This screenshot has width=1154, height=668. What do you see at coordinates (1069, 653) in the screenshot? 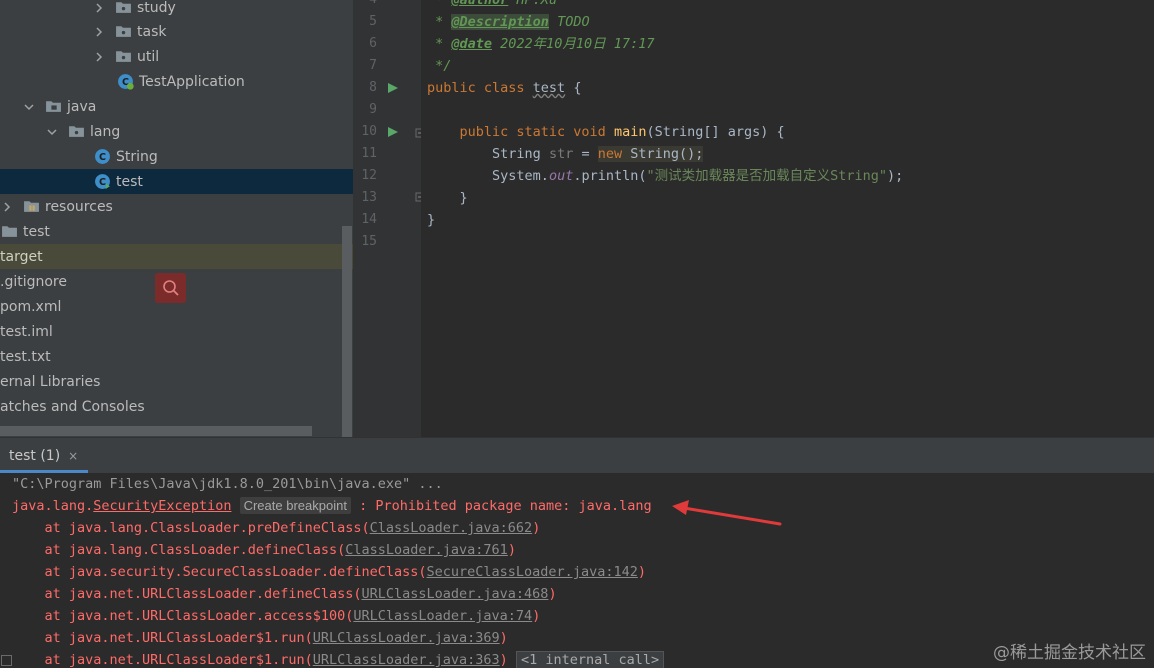
I see `watermark: @稀土掘金技术社区` at bounding box center [1069, 653].